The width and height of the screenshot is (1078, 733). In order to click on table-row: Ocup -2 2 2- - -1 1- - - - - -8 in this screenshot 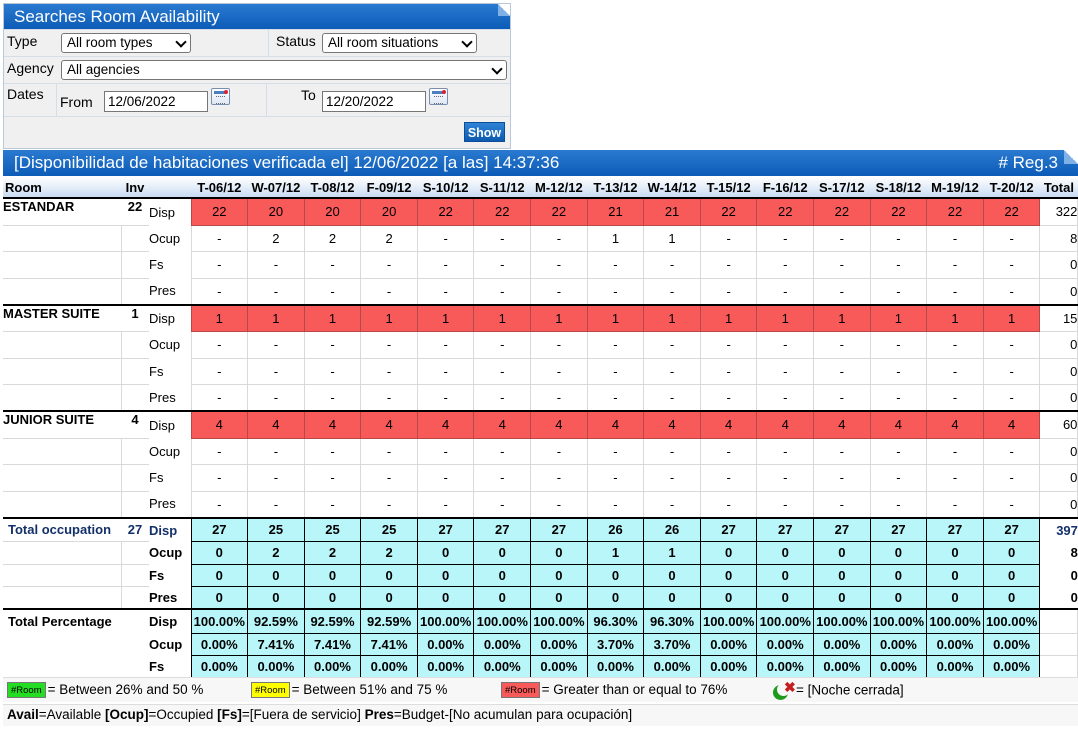, I will do `click(540, 238)`.